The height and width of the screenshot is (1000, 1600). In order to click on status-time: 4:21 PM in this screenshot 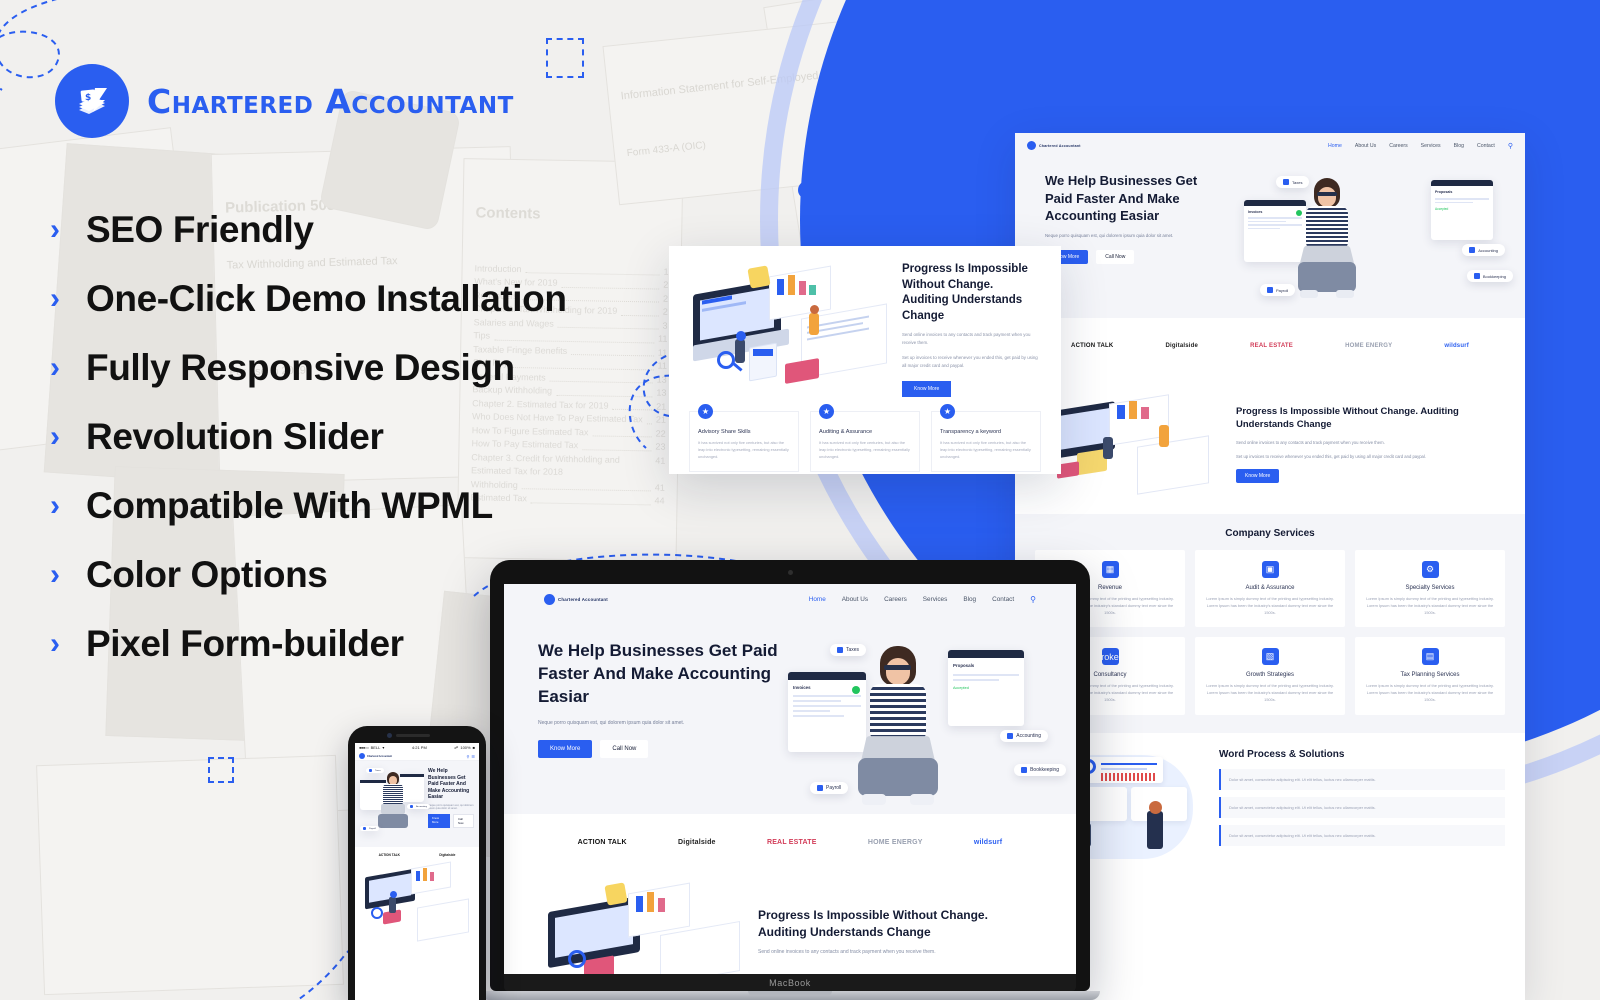, I will do `click(419, 747)`.